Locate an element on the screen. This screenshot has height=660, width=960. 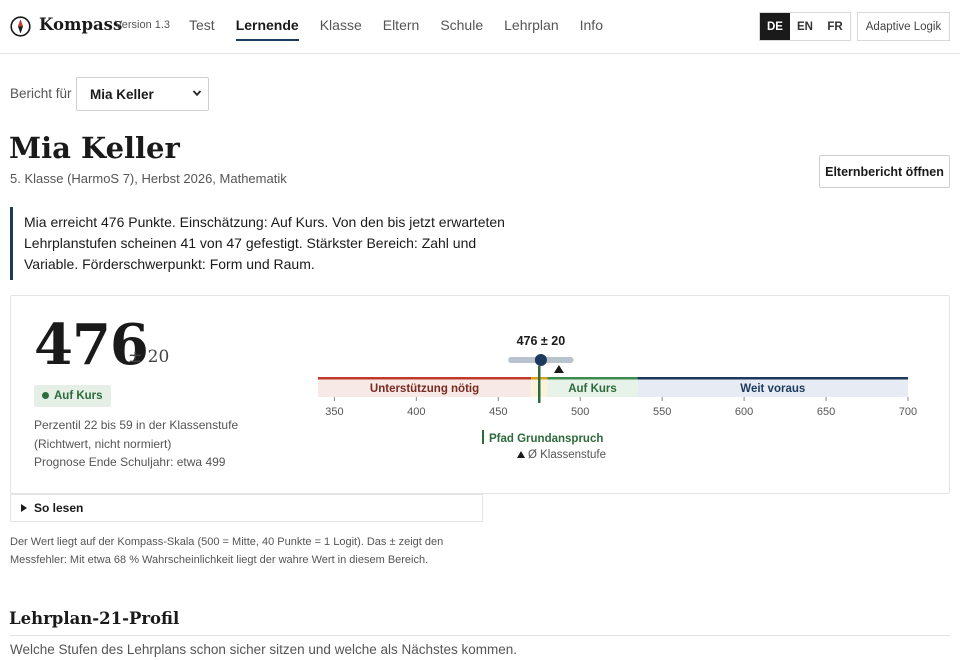
adaptive-logic-button: Adaptive Logik is located at coordinates (903, 26).